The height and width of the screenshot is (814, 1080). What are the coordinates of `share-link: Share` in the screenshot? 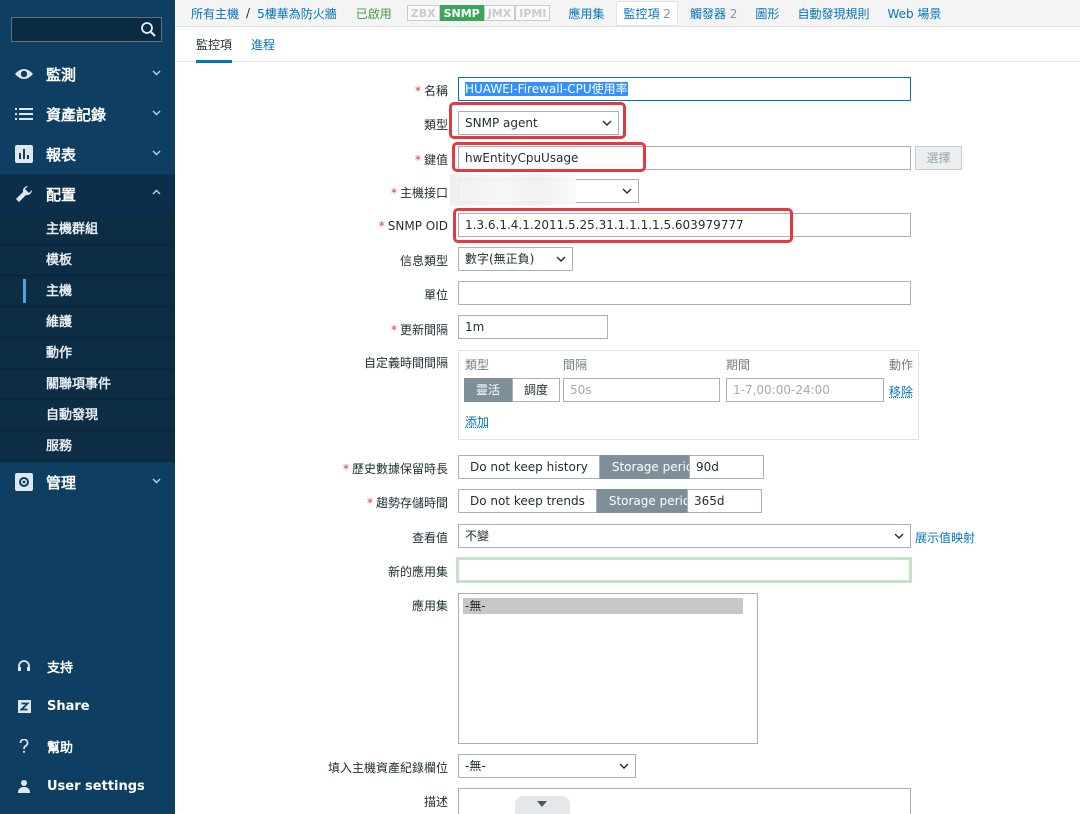 It's located at (87, 706).